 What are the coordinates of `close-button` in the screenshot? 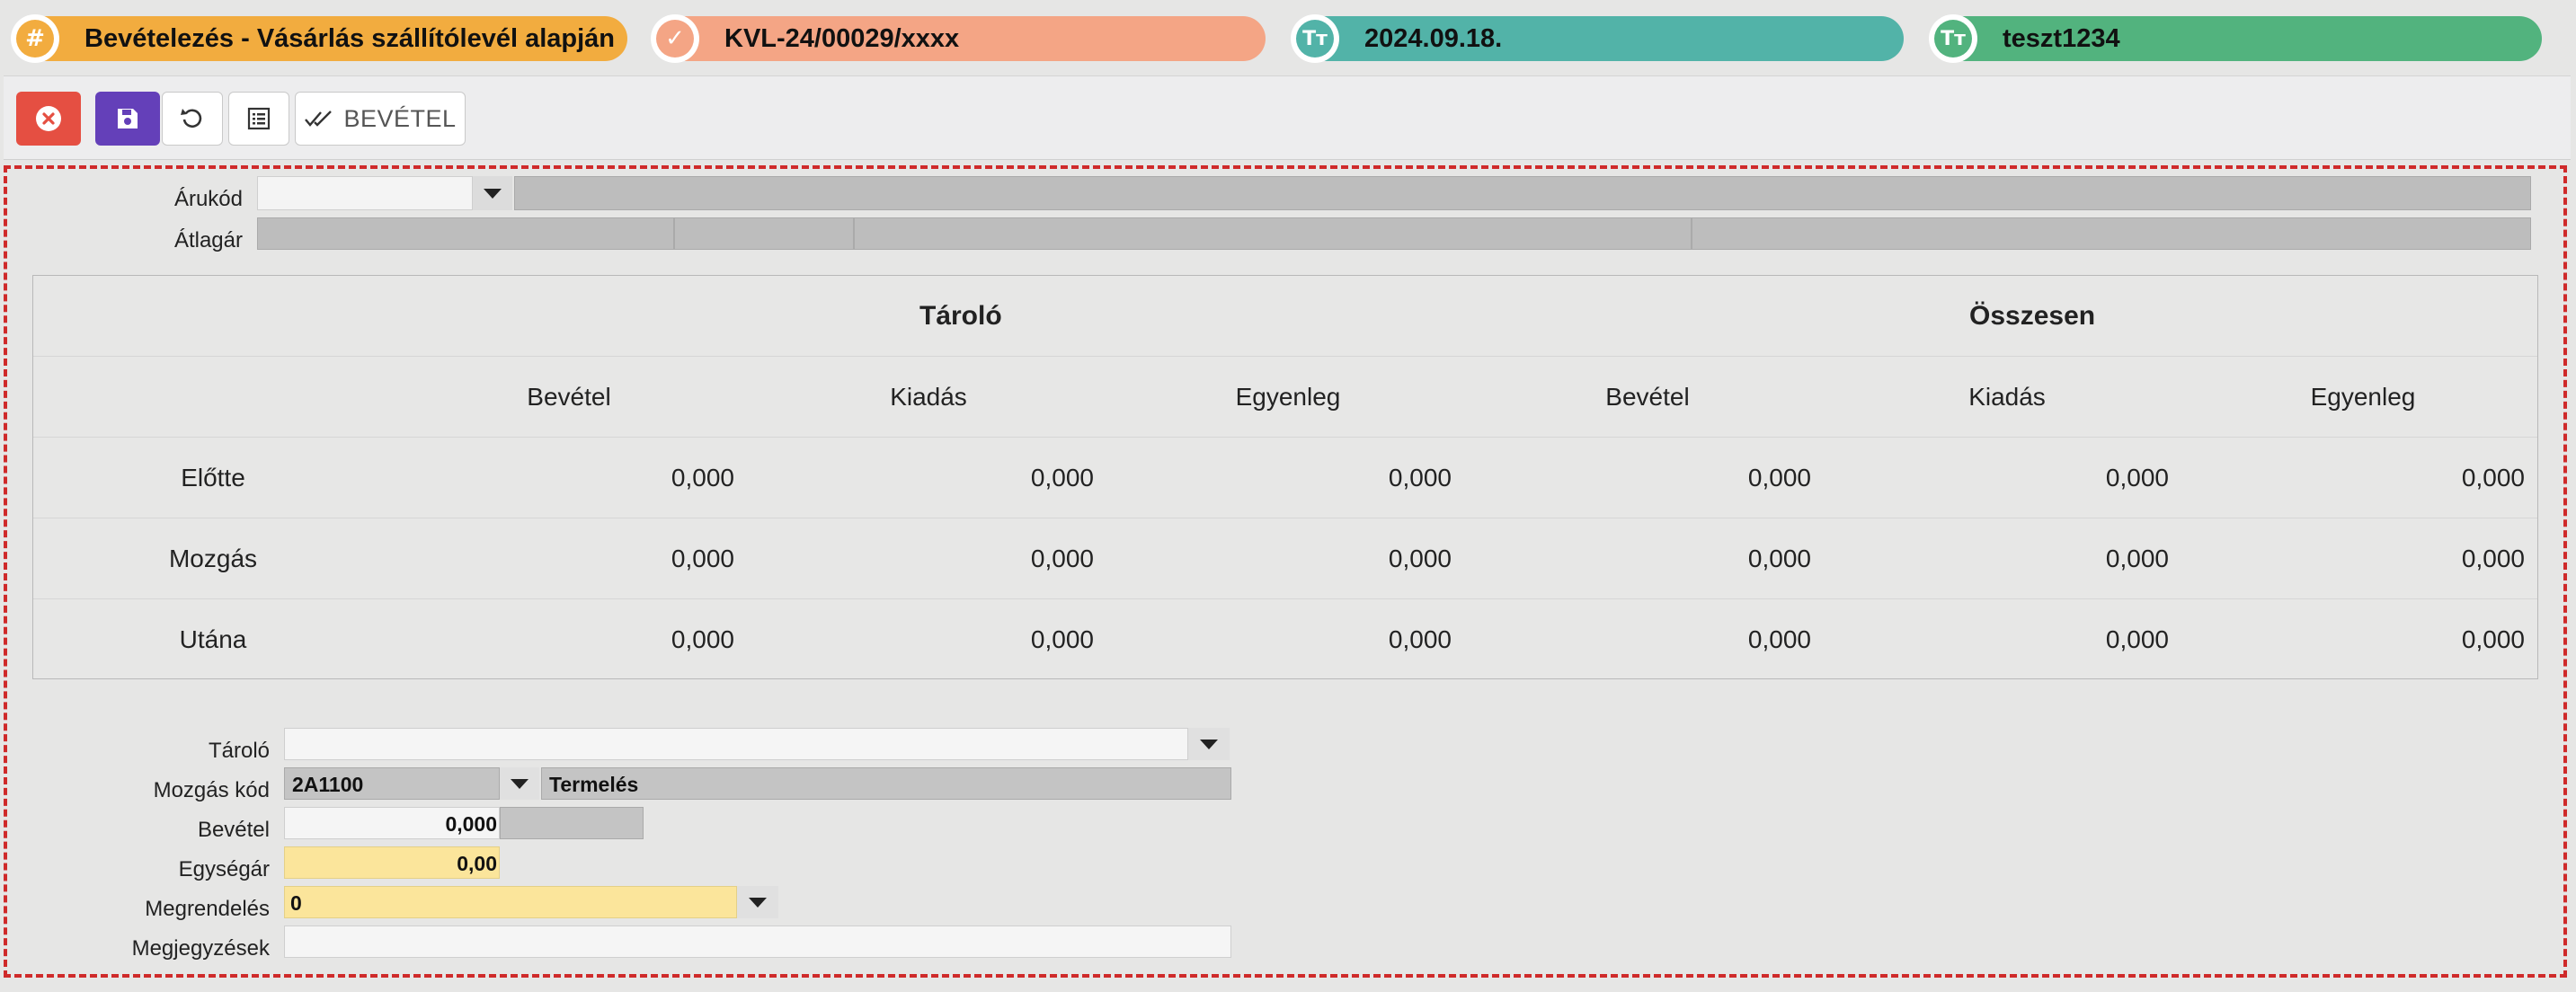 It's located at (48, 119).